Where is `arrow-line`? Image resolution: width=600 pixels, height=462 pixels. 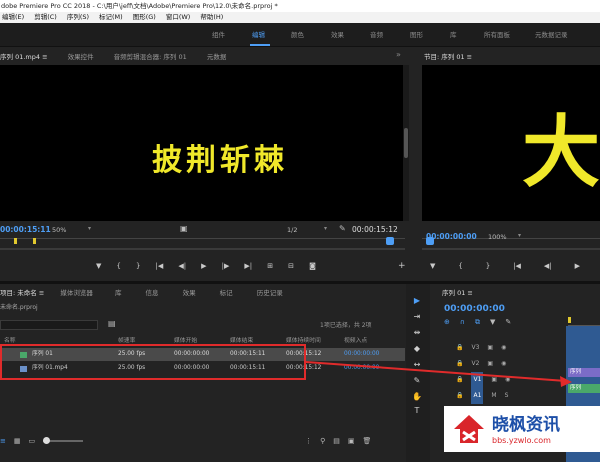 arrow-line is located at coordinates (436, 371).